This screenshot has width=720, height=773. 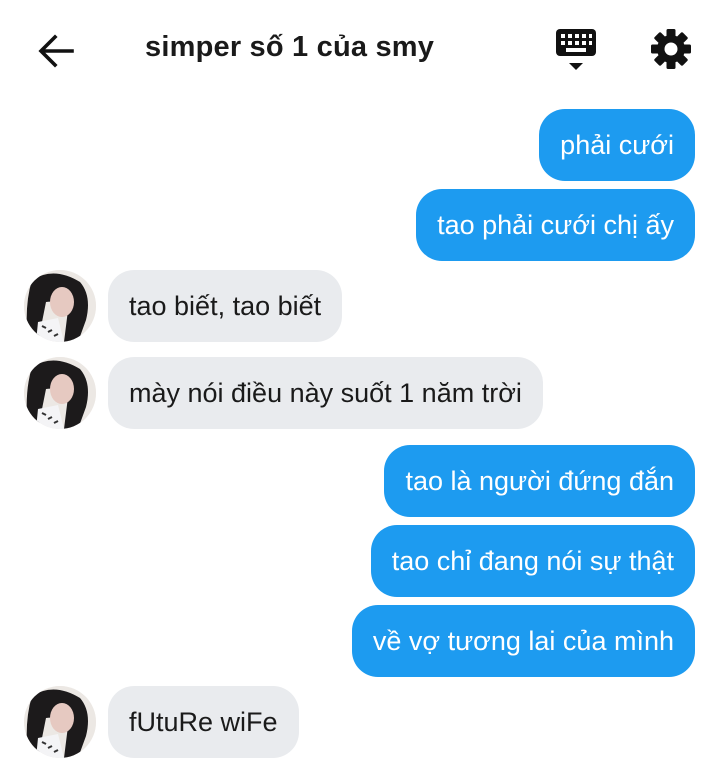 I want to click on outgoing-message: tao là người đứng đắn, so click(x=539, y=481).